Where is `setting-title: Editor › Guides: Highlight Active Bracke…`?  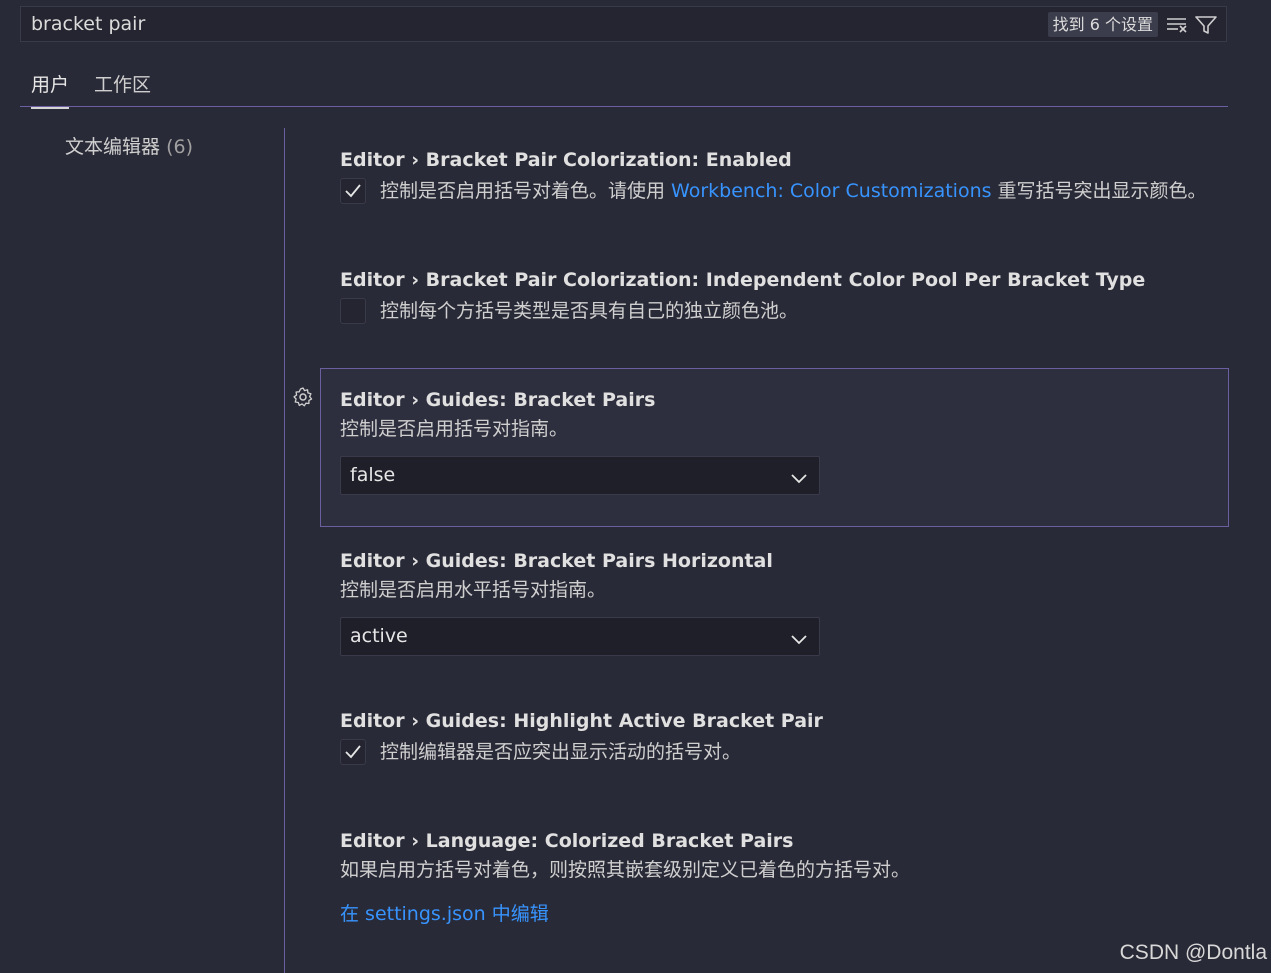
setting-title: Editor › Guides: Highlight Active Bracke… is located at coordinates (780, 721).